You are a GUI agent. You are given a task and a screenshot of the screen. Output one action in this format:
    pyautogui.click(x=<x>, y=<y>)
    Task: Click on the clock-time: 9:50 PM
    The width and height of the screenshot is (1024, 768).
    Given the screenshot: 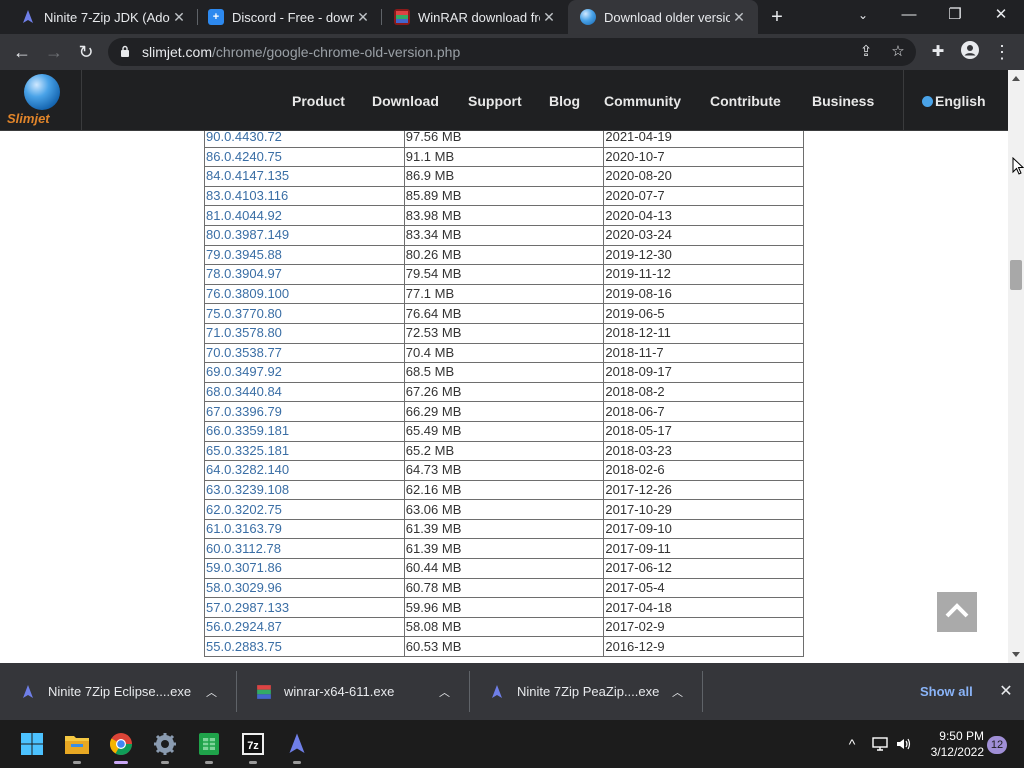 What is the action you would take?
    pyautogui.click(x=961, y=736)
    